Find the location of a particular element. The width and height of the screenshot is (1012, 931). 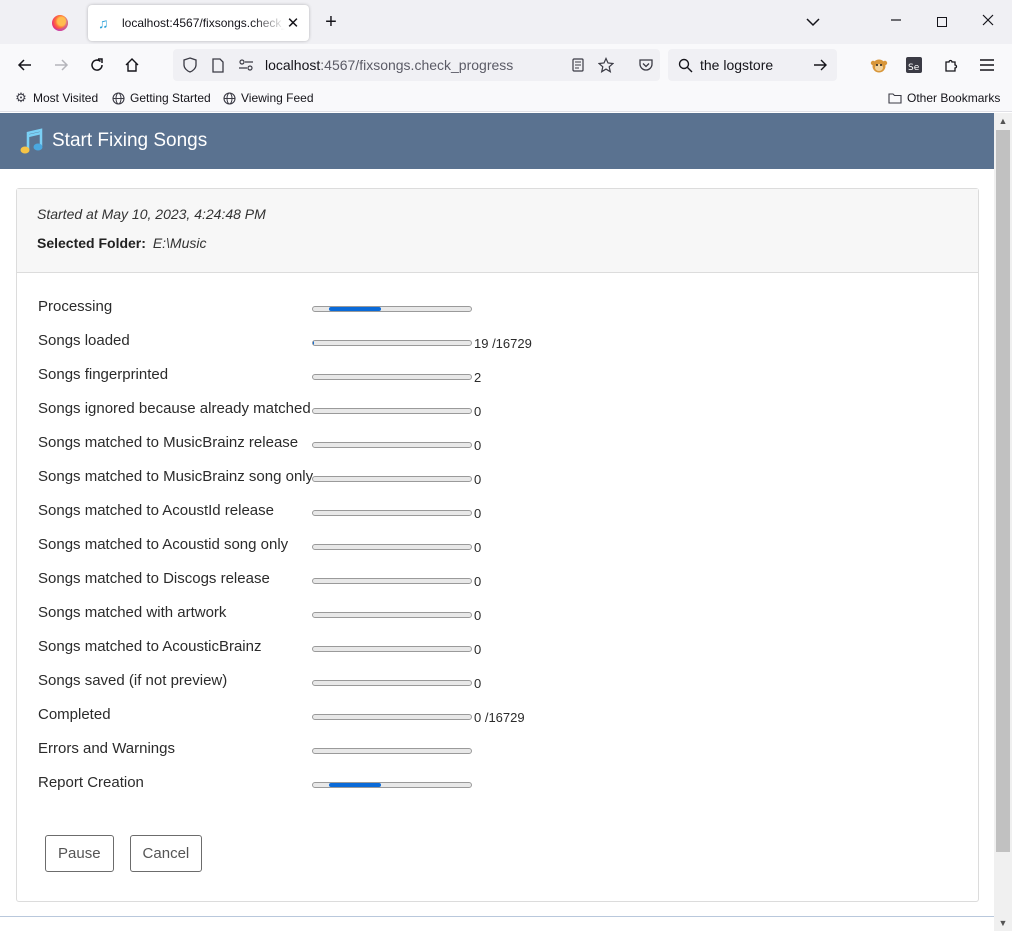

minimize-button is located at coordinates (896, 22).